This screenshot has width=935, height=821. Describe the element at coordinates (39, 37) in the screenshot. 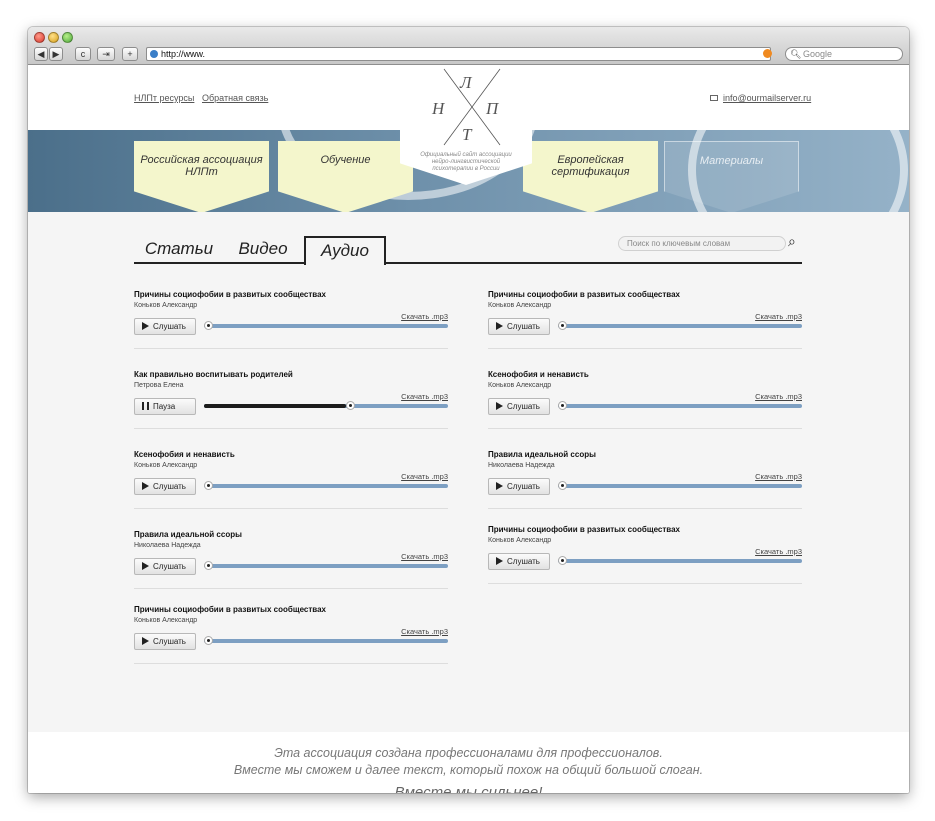

I see `close-window-button` at that location.